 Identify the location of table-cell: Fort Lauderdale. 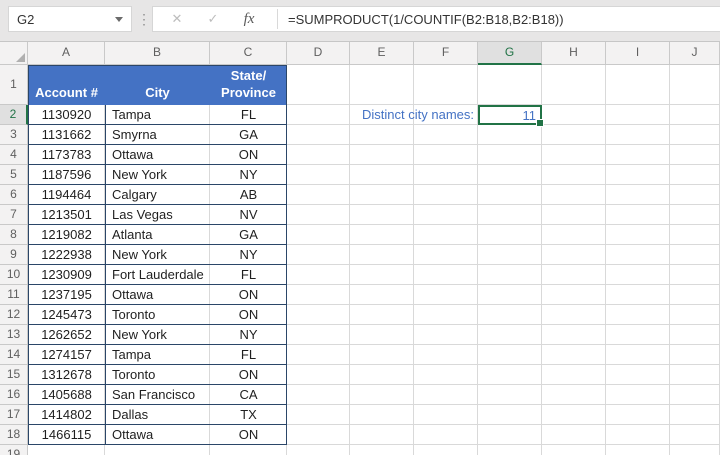
(157, 274).